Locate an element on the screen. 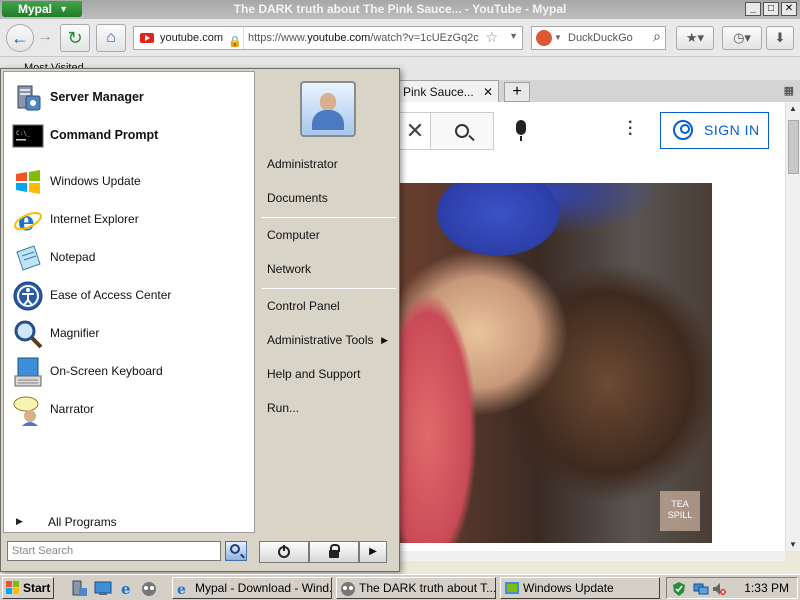  start-item-label: Magnifier is located at coordinates (75, 333).